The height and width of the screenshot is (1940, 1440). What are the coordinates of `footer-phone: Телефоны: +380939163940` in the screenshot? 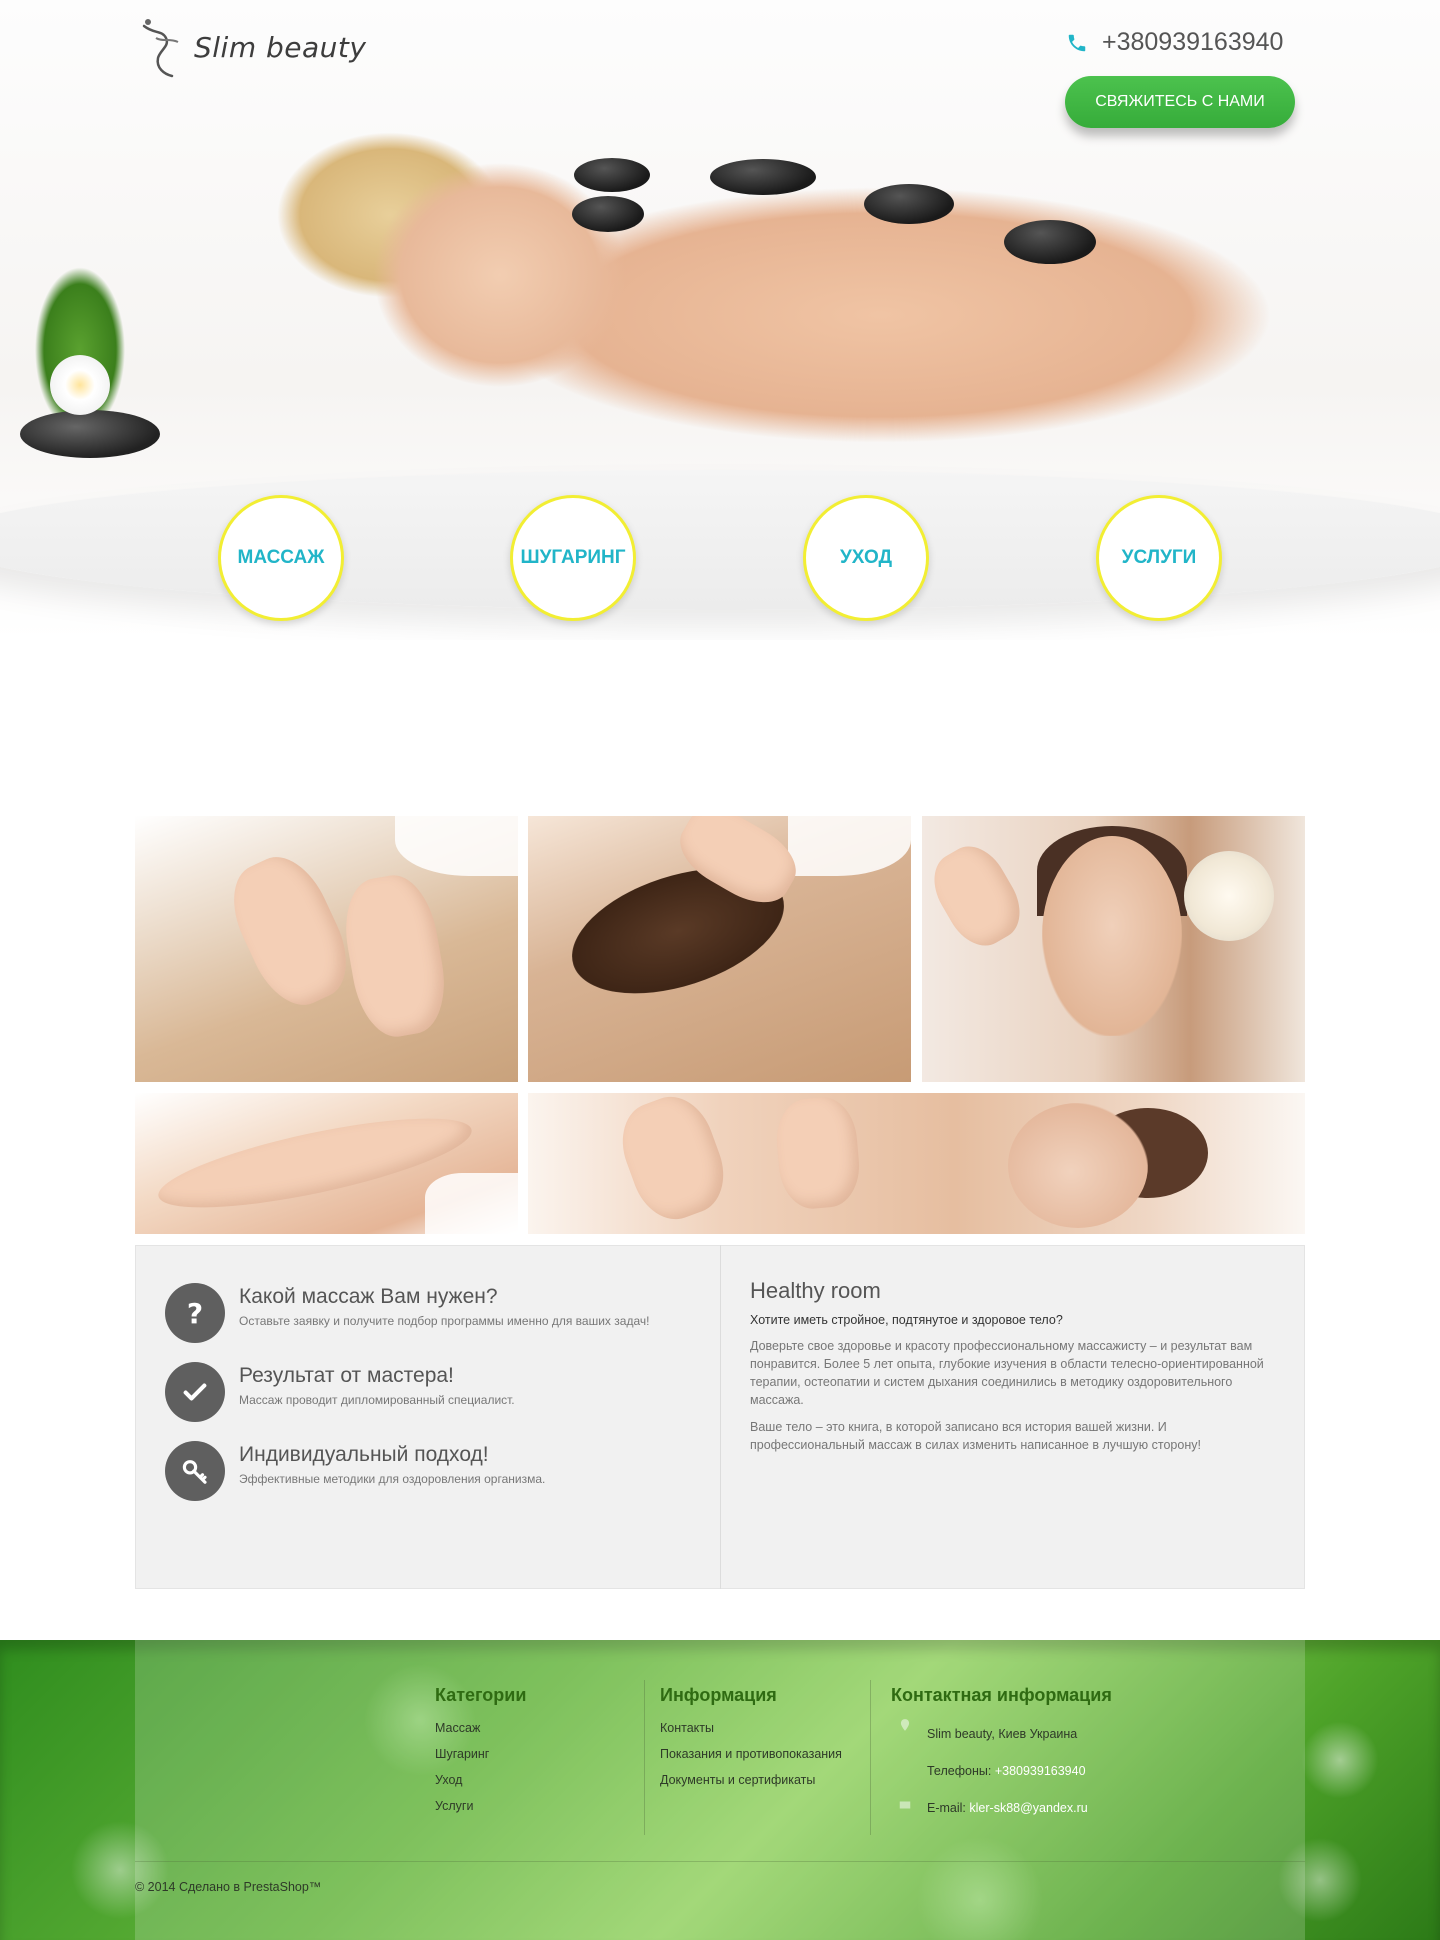 It's located at (1006, 1771).